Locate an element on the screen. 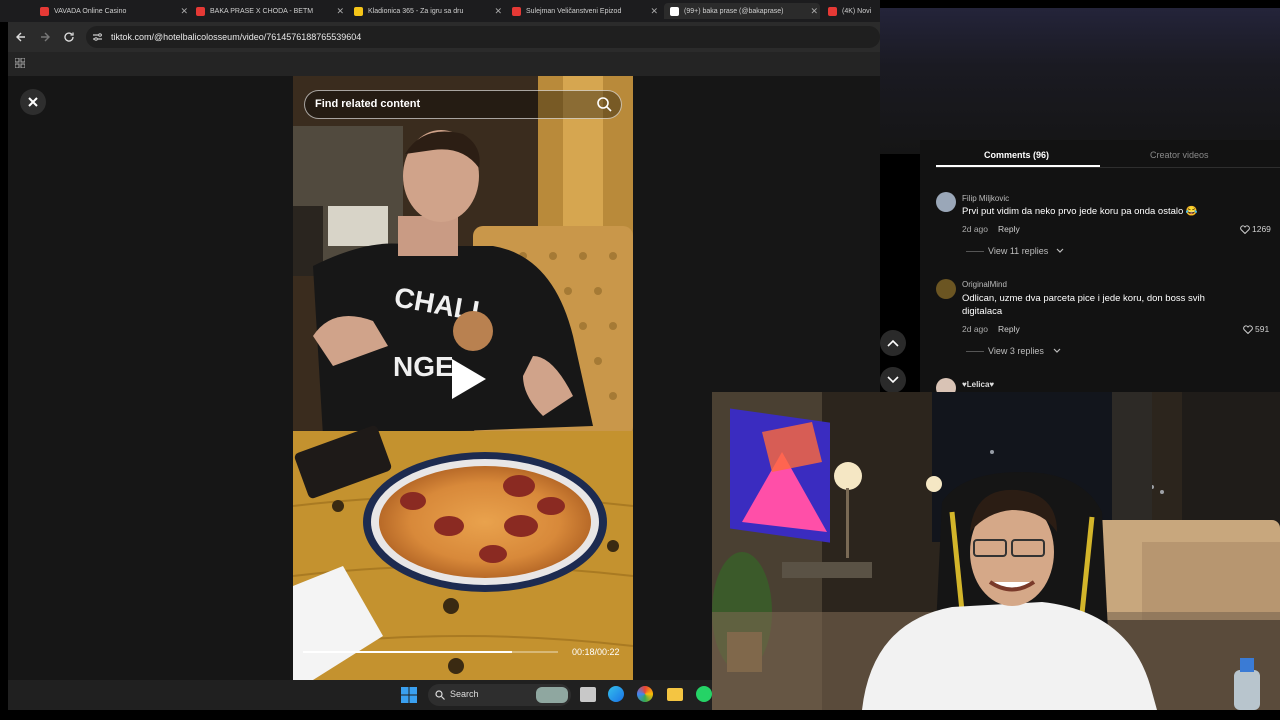 The height and width of the screenshot is (720, 1280). previous-video-button is located at coordinates (893, 343).